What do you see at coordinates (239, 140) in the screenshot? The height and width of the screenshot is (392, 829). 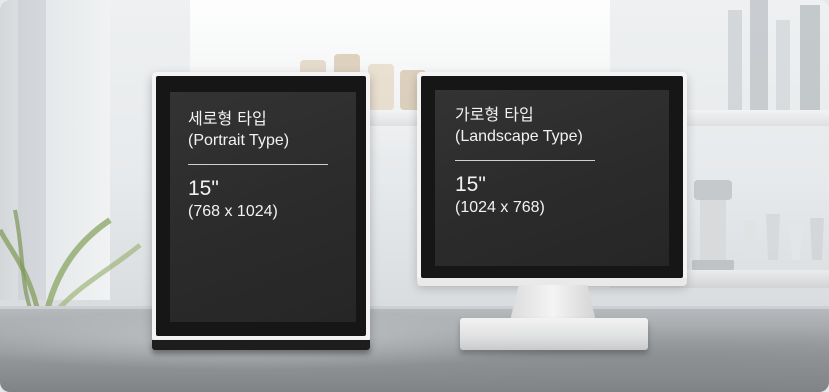 I see `portrait-type-english: (Portrait Type)` at bounding box center [239, 140].